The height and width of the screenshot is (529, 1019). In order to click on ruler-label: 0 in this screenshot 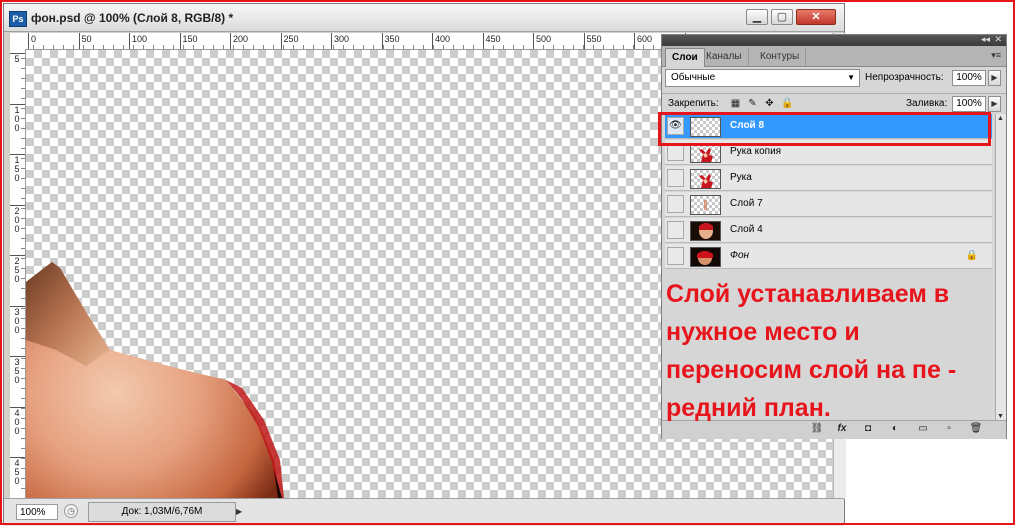, I will do `click(34, 39)`.